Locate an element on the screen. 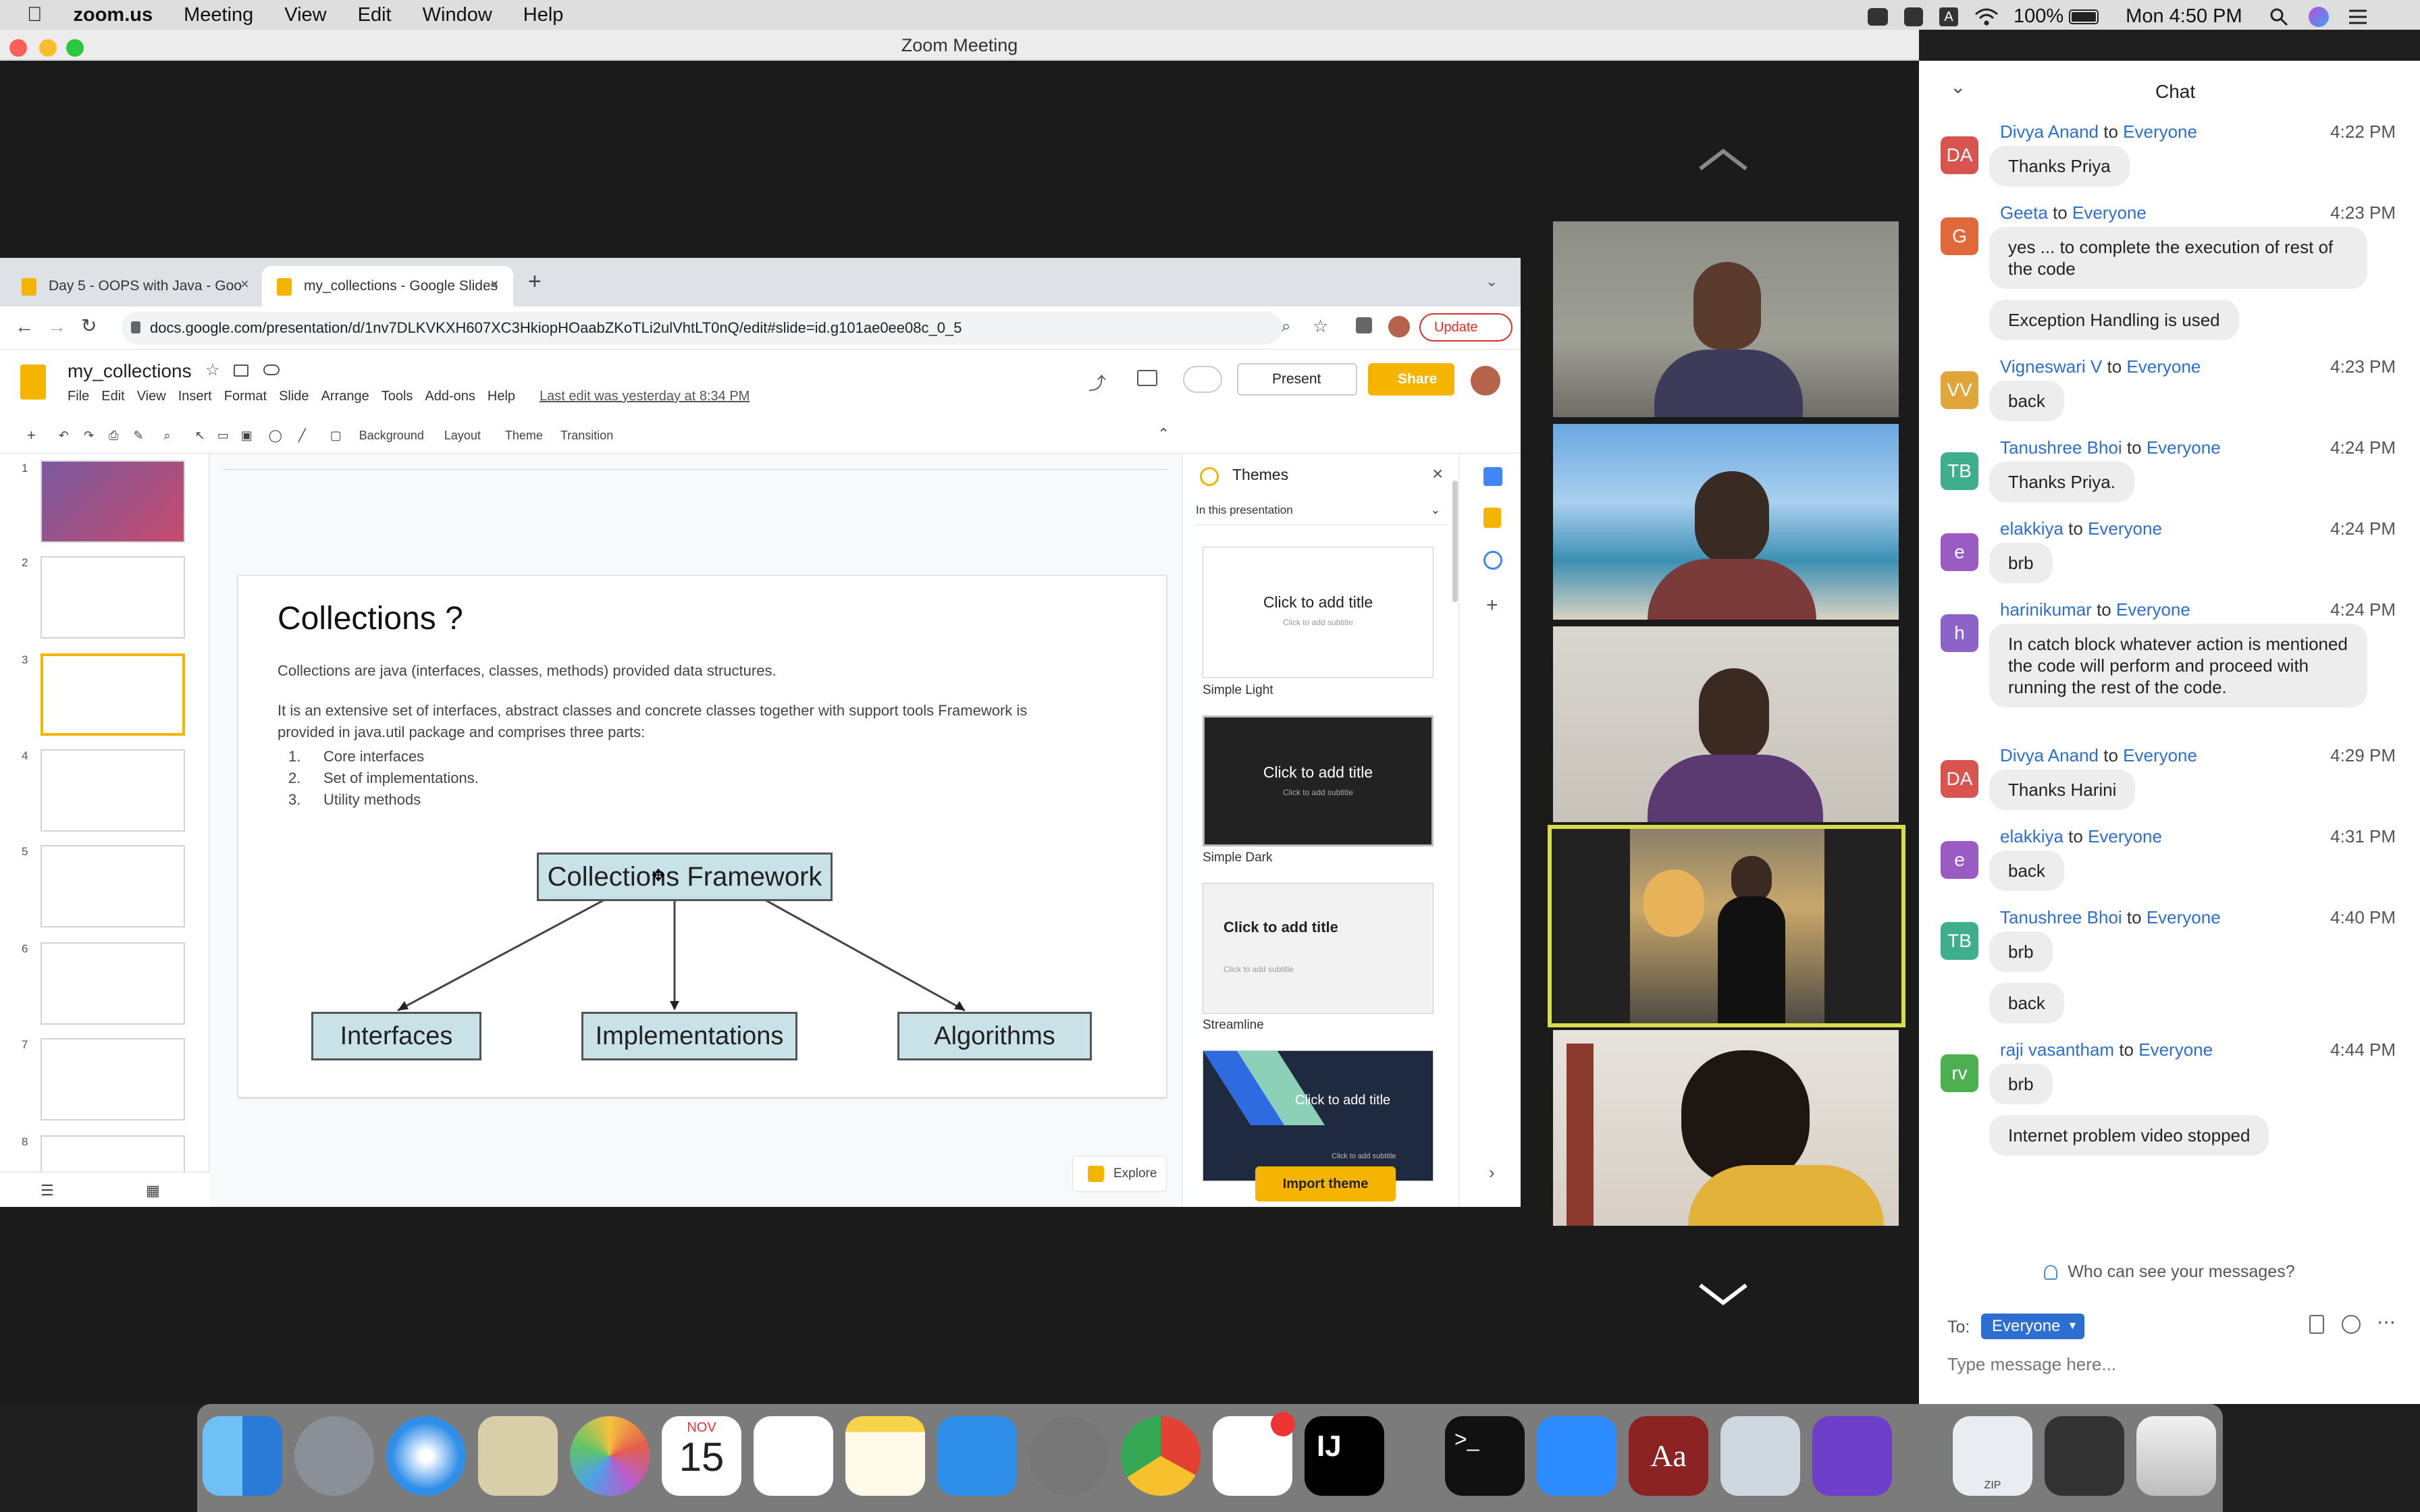 Image resolution: width=2420 pixels, height=1512 pixels. image-icon: ▣ is located at coordinates (247, 436).